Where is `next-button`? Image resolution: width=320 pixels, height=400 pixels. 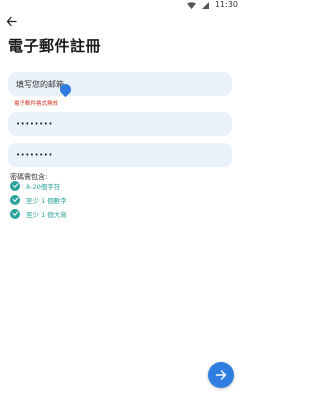 next-button is located at coordinates (221, 375).